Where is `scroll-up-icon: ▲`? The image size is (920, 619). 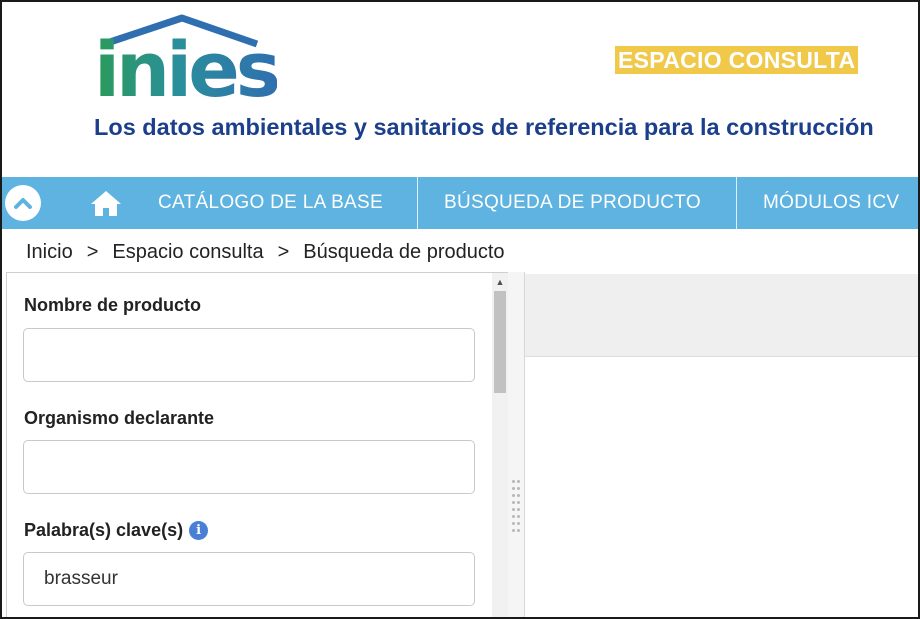 scroll-up-icon: ▲ is located at coordinates (500, 282).